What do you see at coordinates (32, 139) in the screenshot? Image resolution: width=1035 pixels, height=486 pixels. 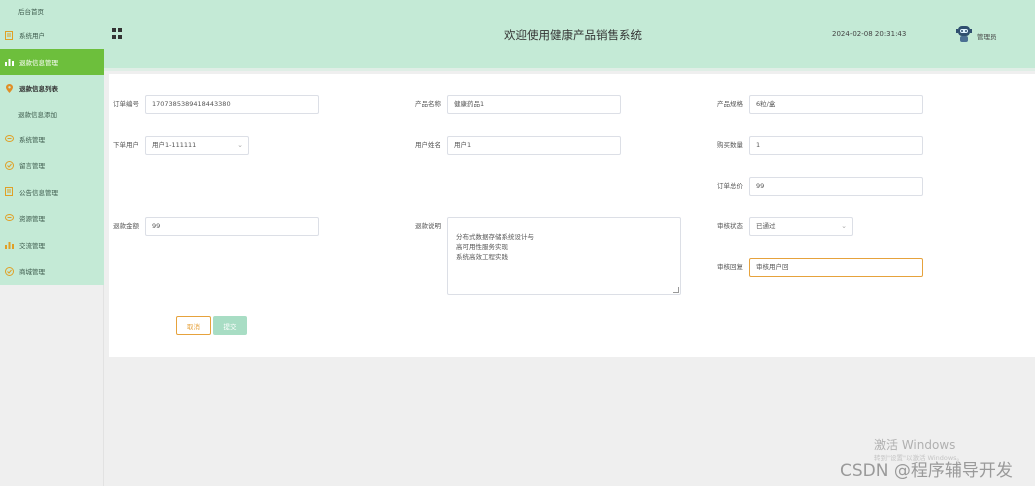 I see `sidebar-item-label: 系统管理` at bounding box center [32, 139].